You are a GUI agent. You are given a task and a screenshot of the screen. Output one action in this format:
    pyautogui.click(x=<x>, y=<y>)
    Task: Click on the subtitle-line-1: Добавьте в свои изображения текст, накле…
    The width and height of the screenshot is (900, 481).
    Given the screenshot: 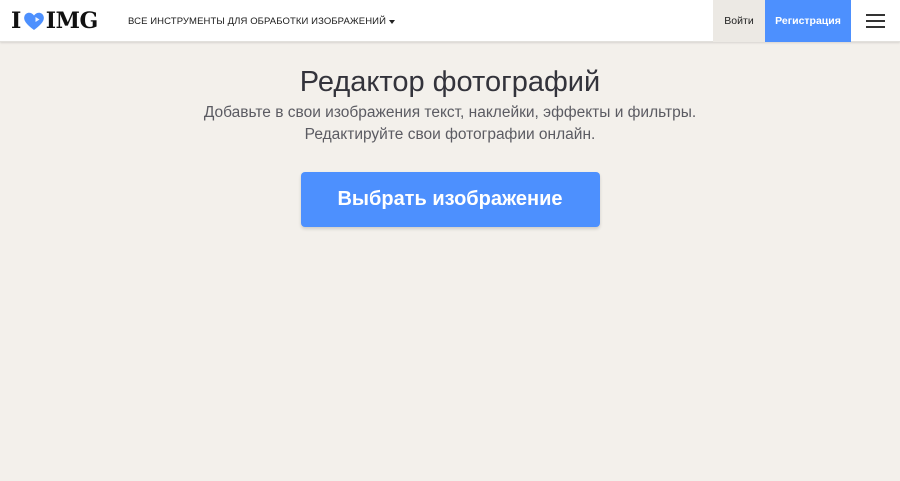 What is the action you would take?
    pyautogui.click(x=450, y=112)
    